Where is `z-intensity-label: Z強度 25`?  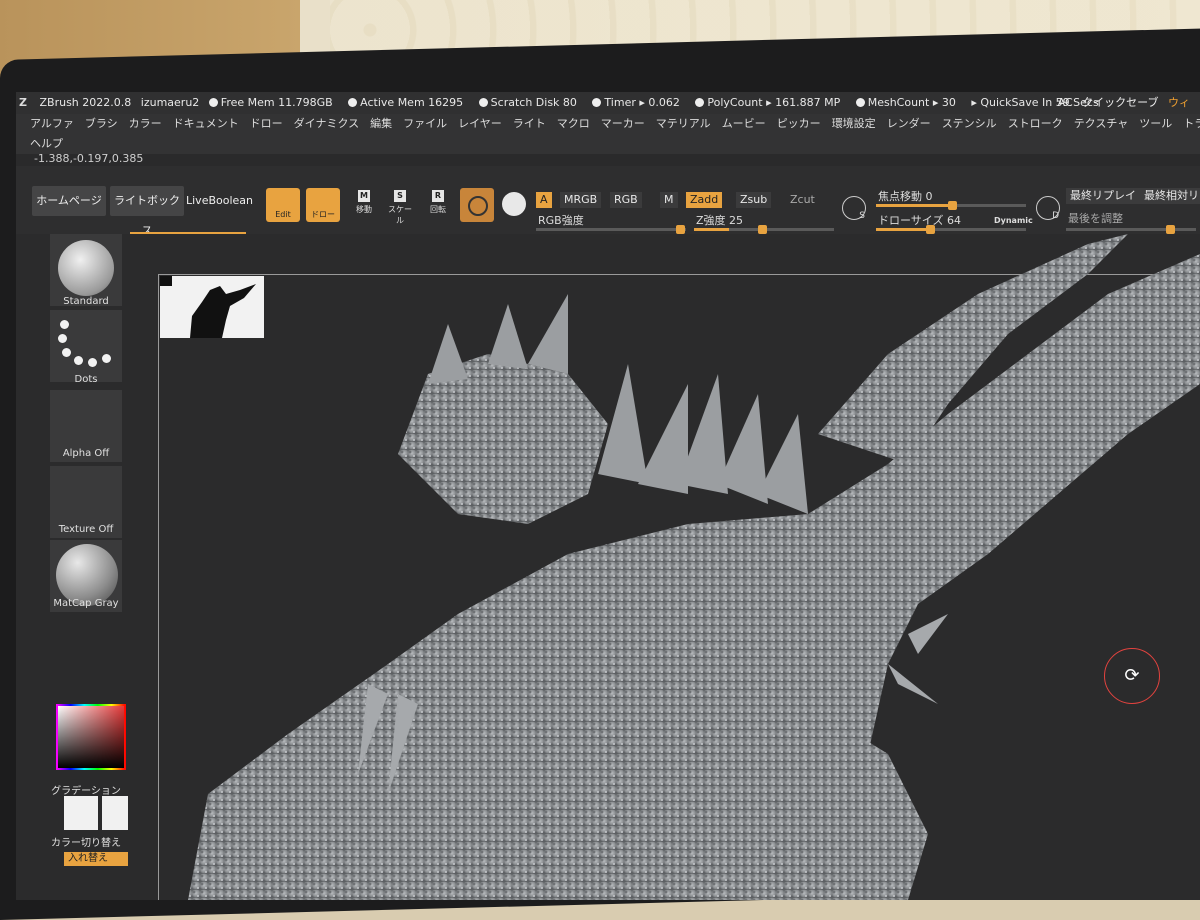 z-intensity-label: Z強度 25 is located at coordinates (720, 220).